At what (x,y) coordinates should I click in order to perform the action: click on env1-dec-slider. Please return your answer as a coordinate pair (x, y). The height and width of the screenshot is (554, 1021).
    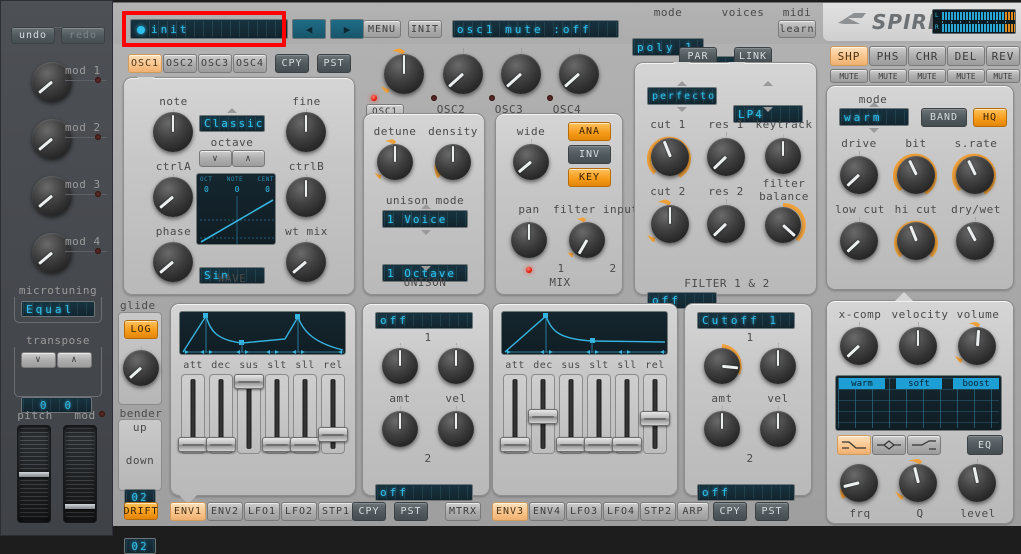
    Looking at the image, I should click on (221, 414).